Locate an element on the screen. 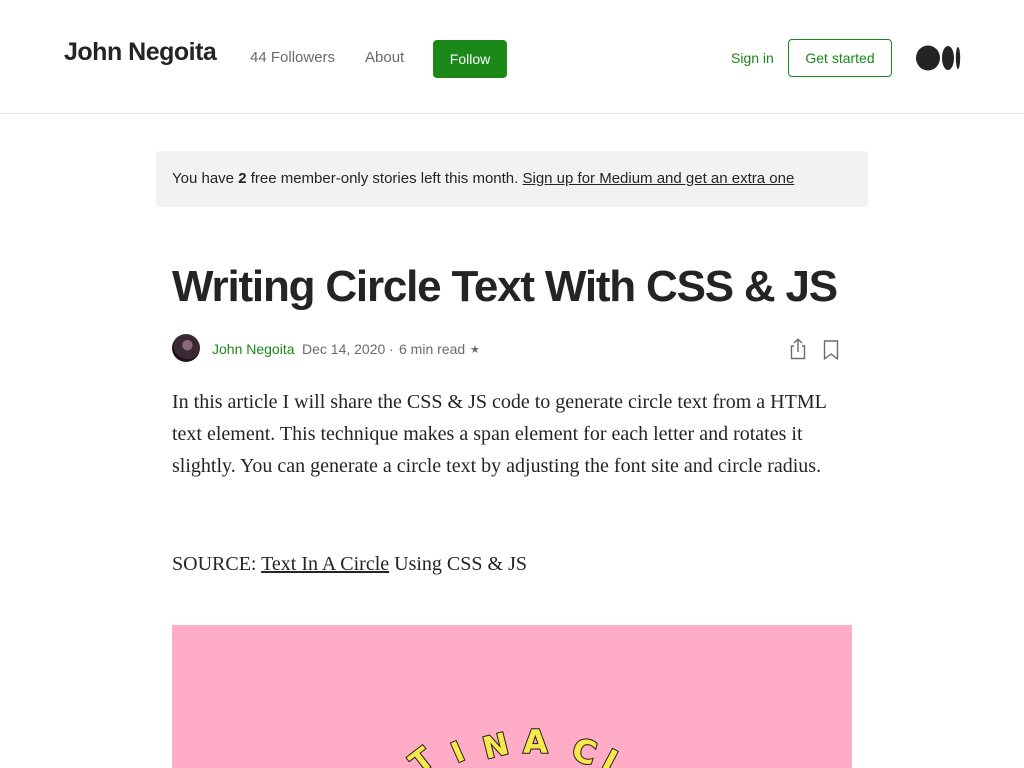 The height and width of the screenshot is (768, 1024). hero-image: TINACI is located at coordinates (512, 696).